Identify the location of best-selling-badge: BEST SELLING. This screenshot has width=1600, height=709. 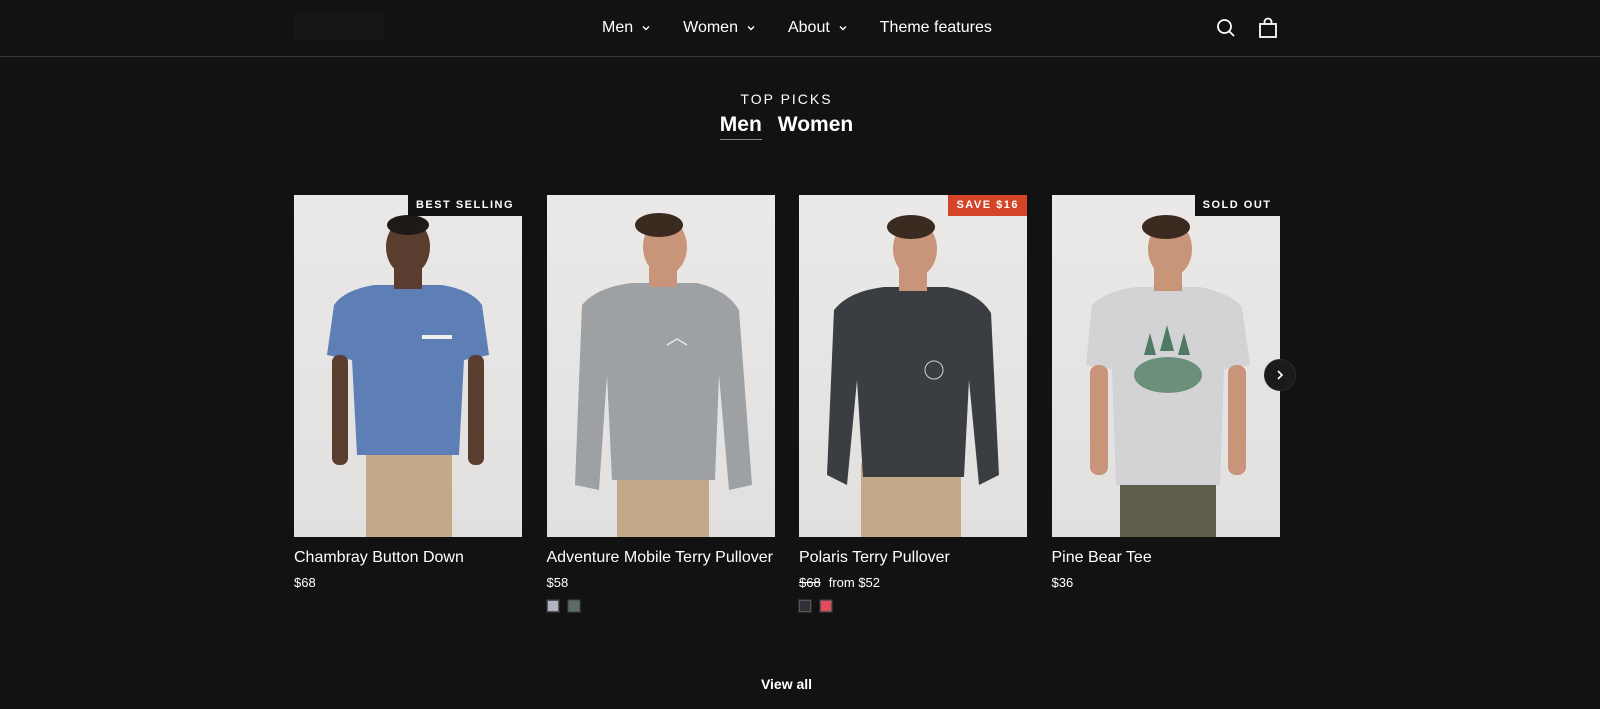
(464, 205).